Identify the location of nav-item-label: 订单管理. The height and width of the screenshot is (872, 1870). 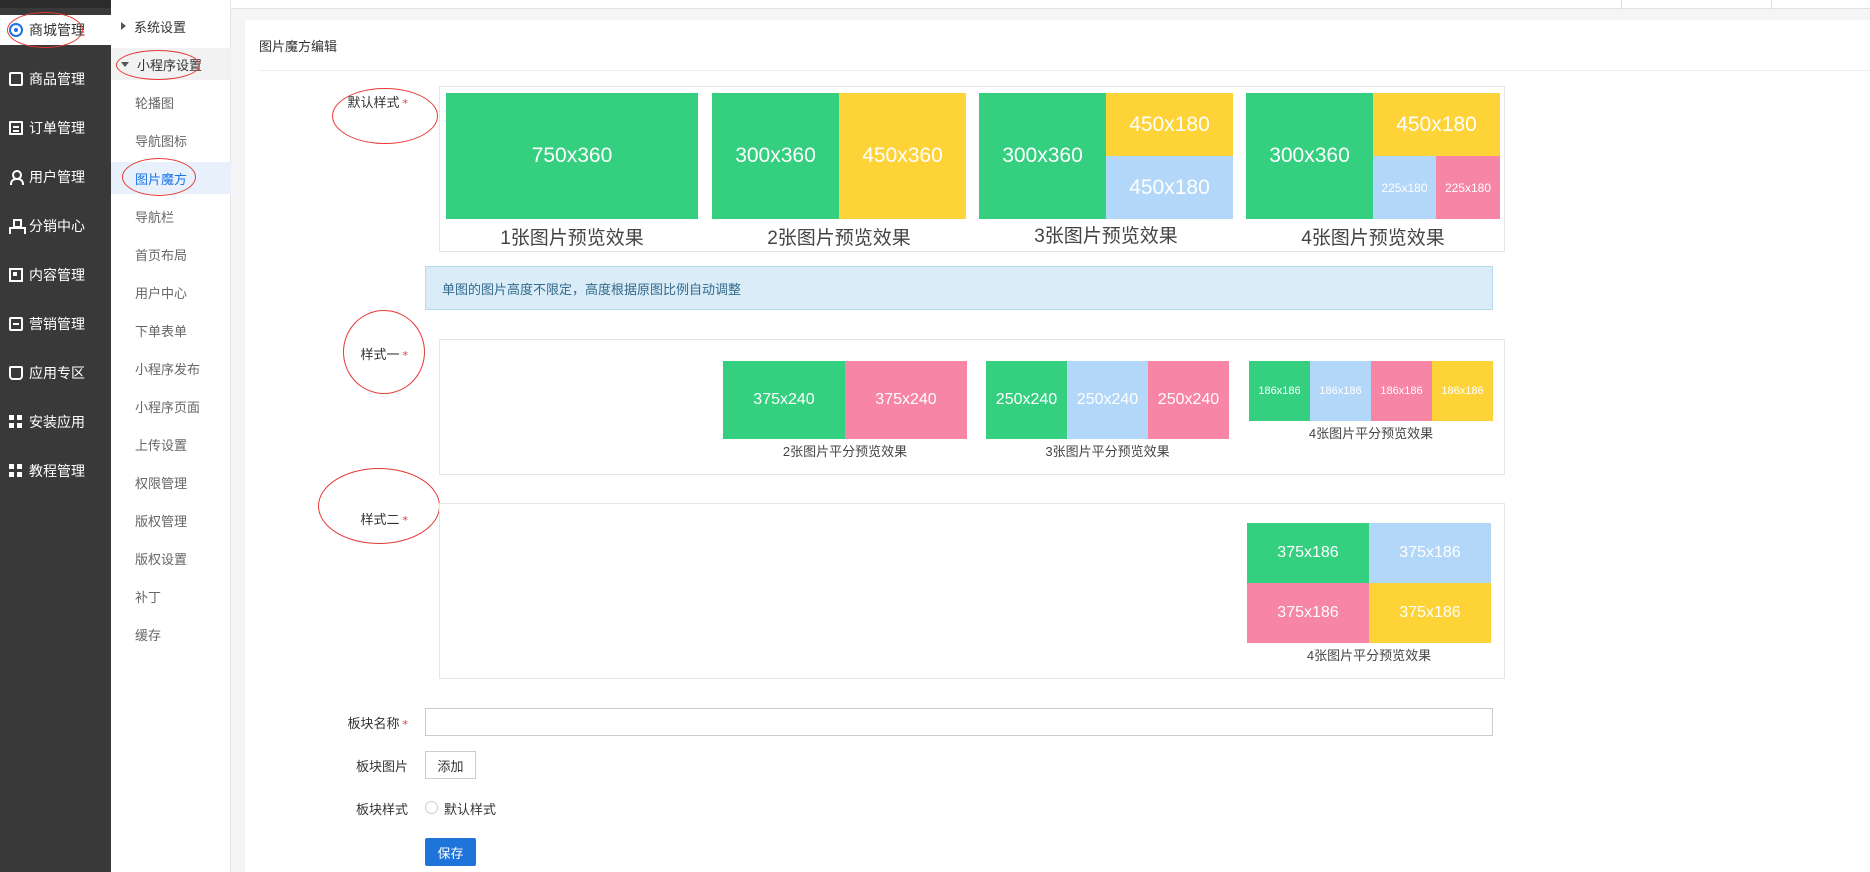
(57, 129).